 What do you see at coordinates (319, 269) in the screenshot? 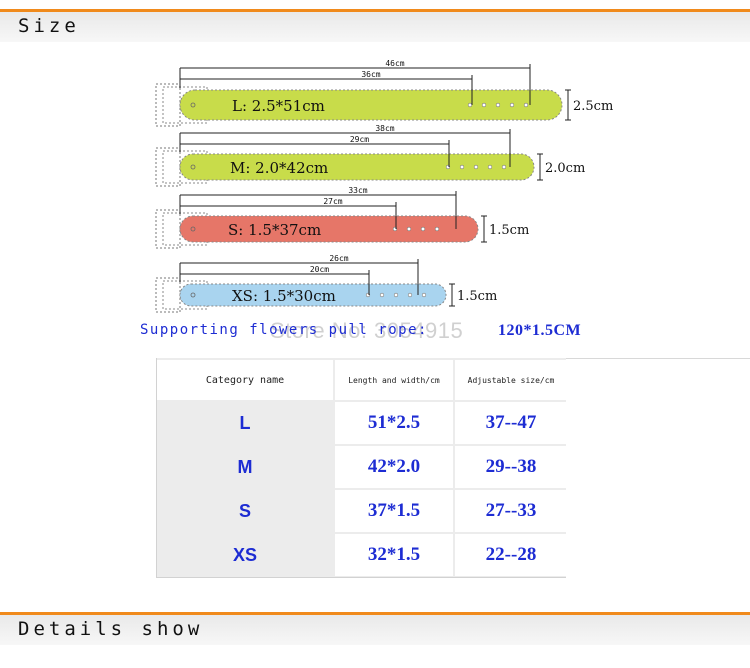
I see `inner-length-label: 20cm` at bounding box center [319, 269].